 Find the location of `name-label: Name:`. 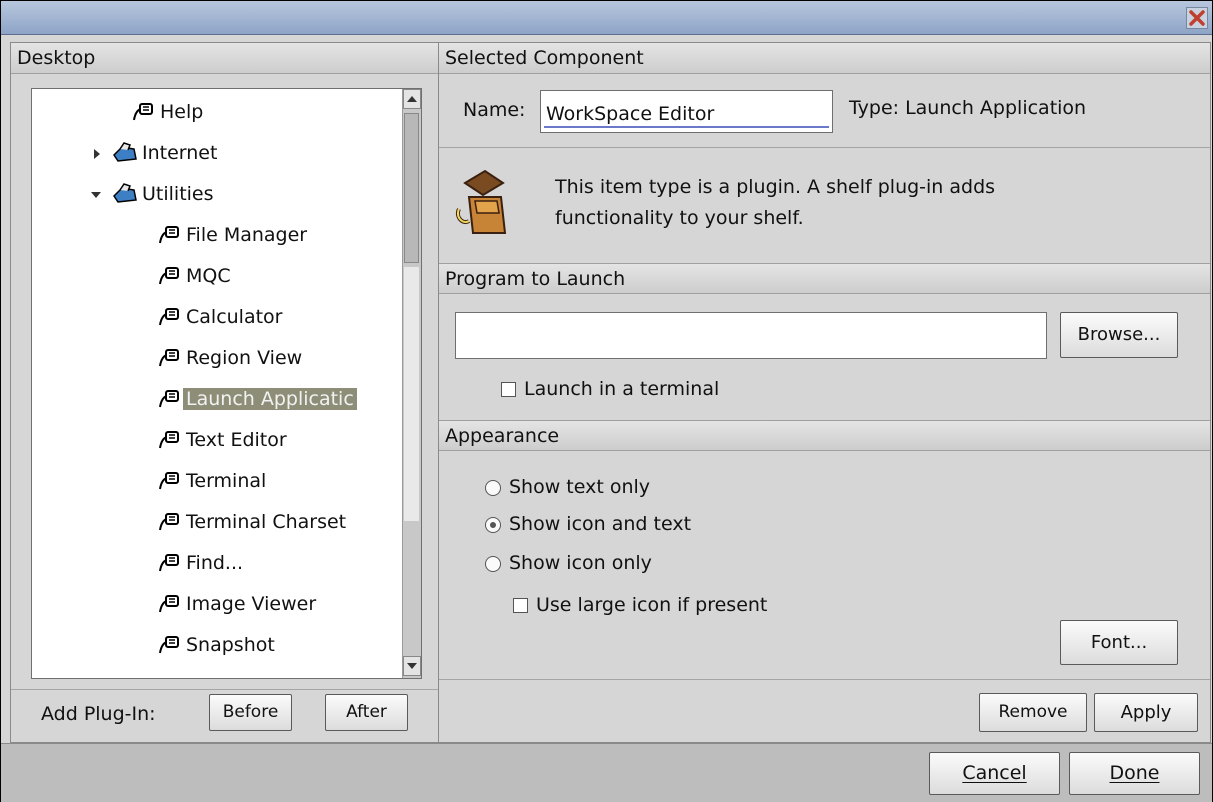

name-label: Name: is located at coordinates (494, 110).